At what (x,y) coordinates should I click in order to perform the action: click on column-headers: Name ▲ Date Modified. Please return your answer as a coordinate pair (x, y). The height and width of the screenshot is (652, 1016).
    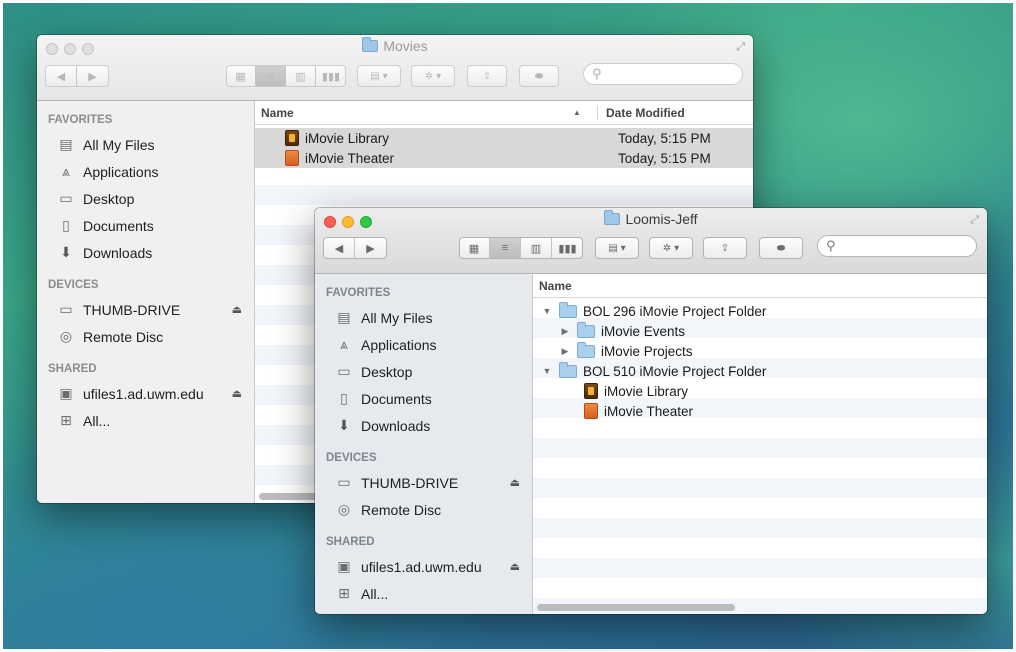
    Looking at the image, I should click on (504, 113).